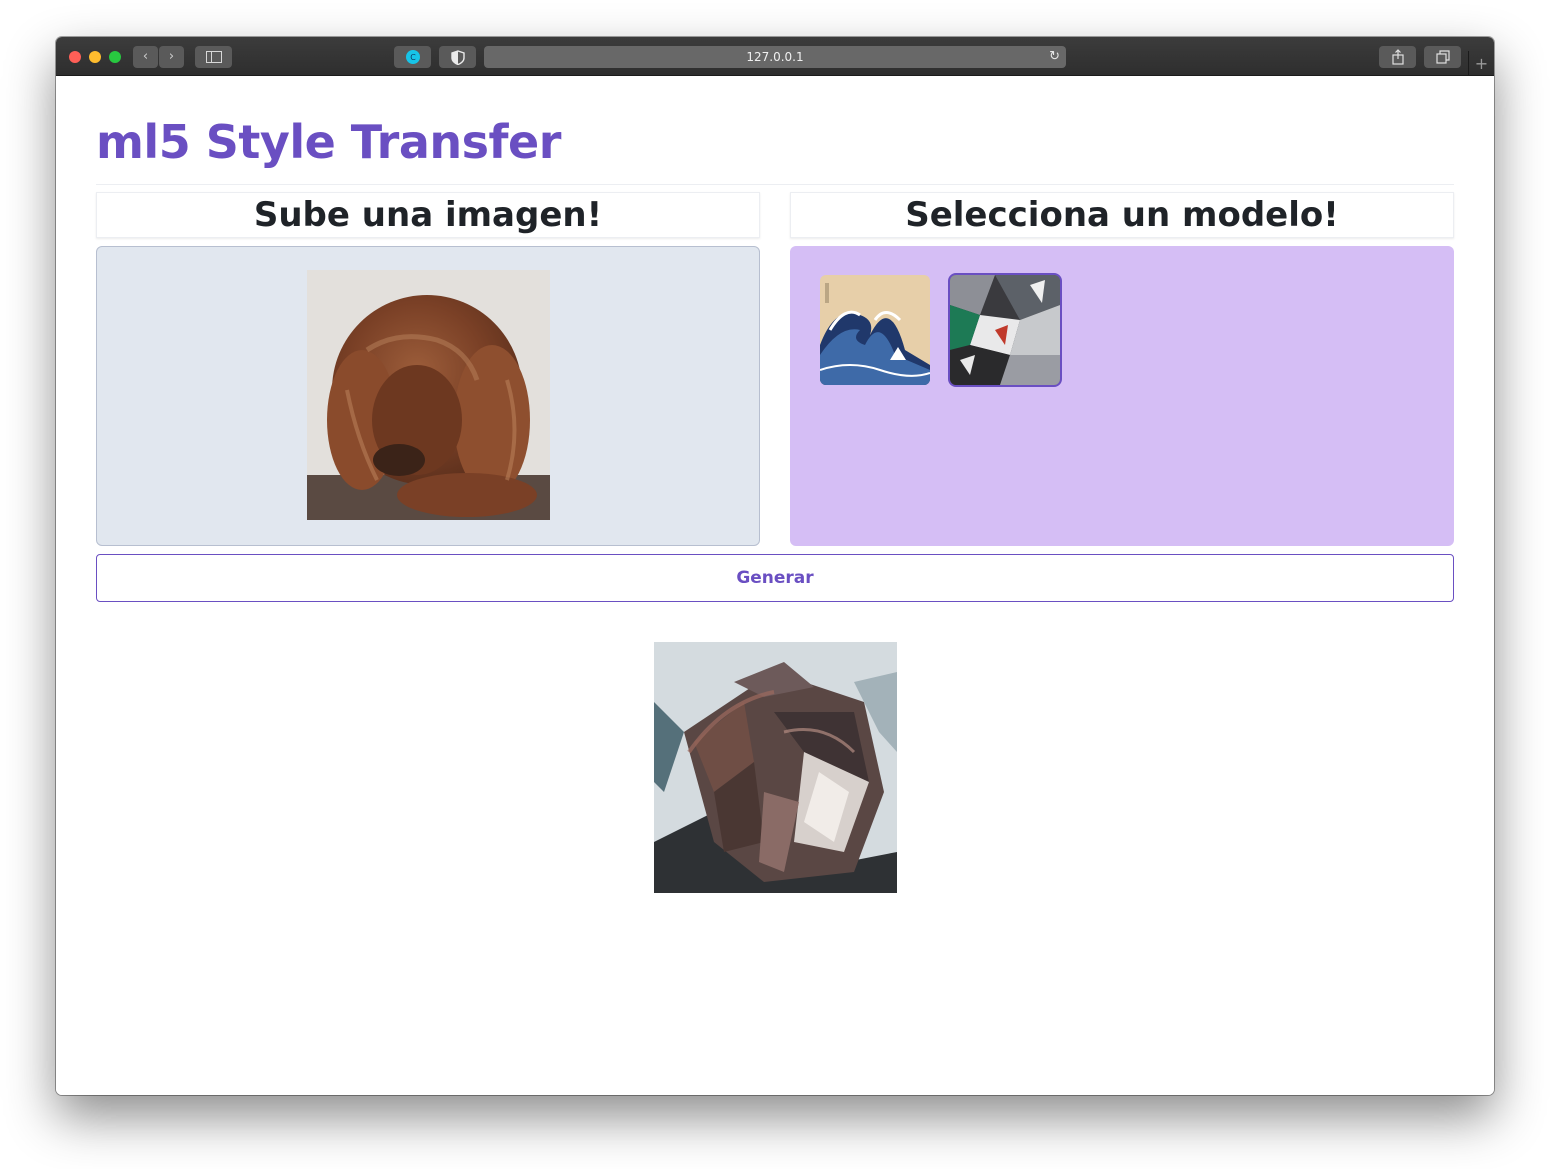 This screenshot has height=1169, width=1550. I want to click on model-thumb-wave, so click(875, 330).